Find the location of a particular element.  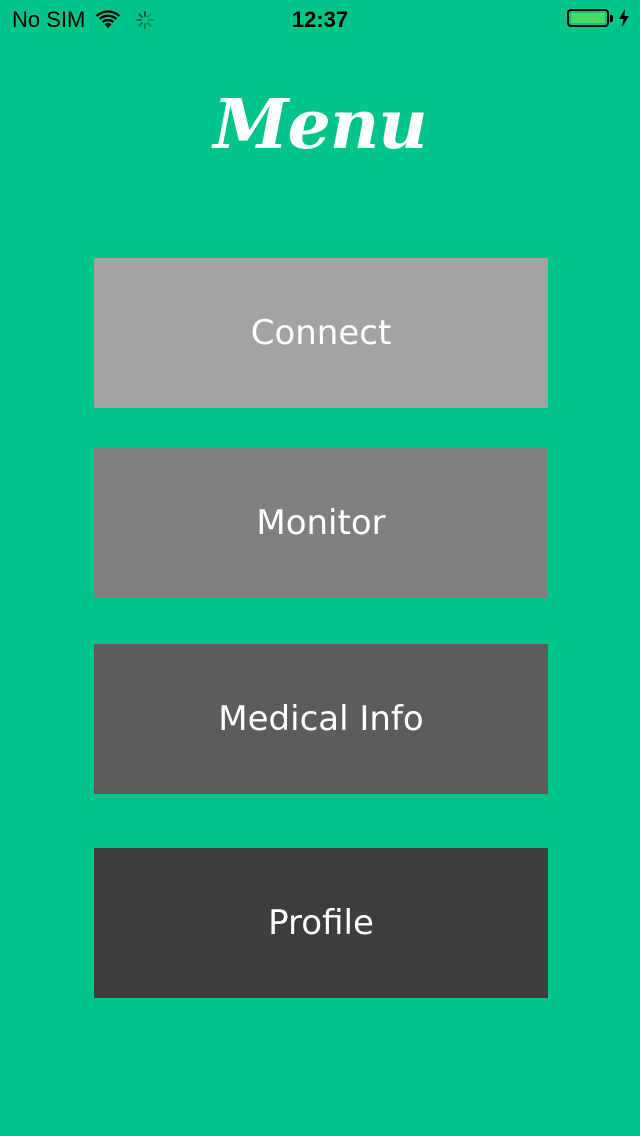

battery-fill is located at coordinates (588, 18).